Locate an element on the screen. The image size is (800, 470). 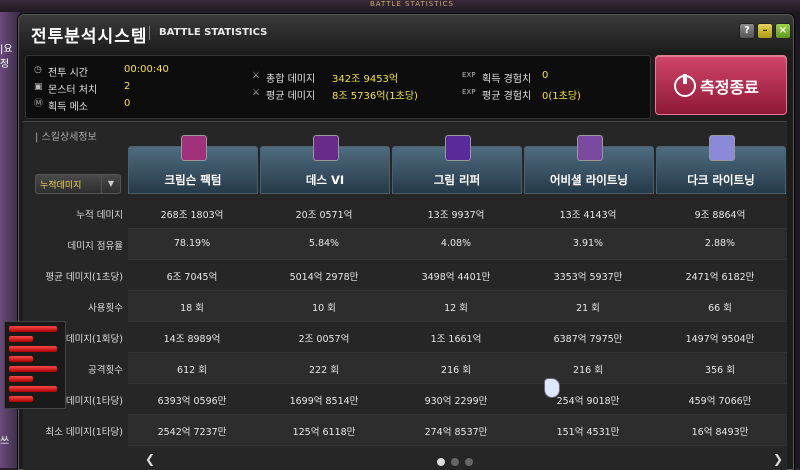
stat-cell: 356 회 is located at coordinates (720, 370).